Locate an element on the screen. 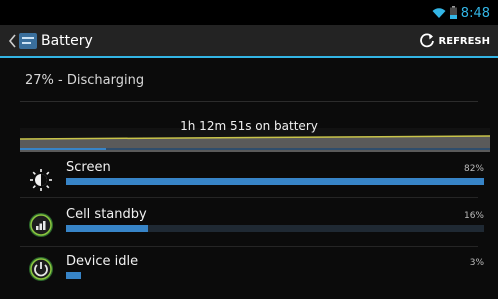  battery-icon is located at coordinates (453, 13).